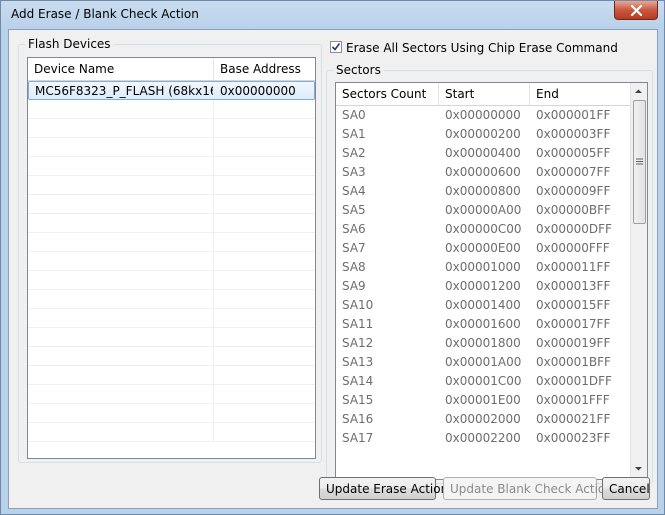 This screenshot has height=515, width=665. I want to click on sector-end-cell: 0x000021FF, so click(573, 419).